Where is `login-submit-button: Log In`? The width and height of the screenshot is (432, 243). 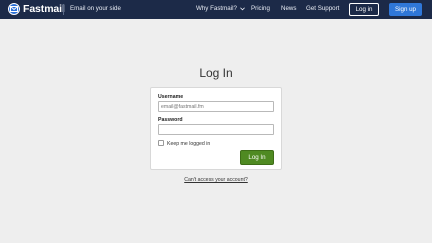
login-submit-button: Log In is located at coordinates (257, 157).